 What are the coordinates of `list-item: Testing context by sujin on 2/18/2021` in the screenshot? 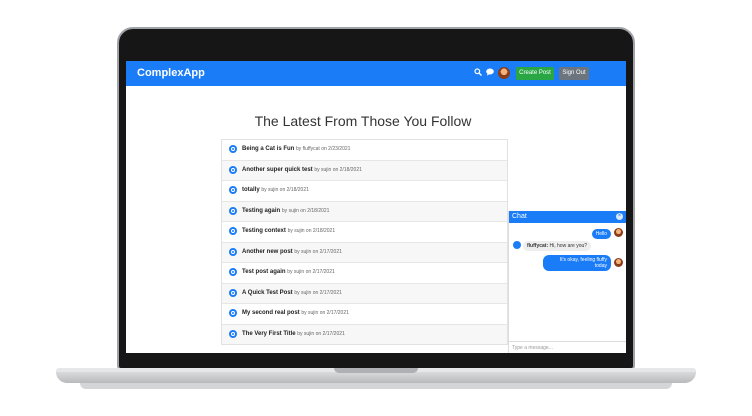 It's located at (364, 232).